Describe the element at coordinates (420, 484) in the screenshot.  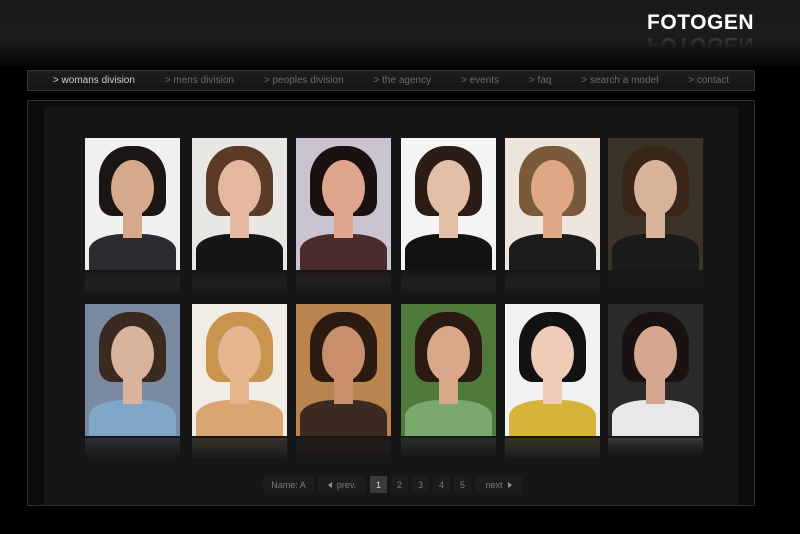
I see `page-3: 3` at that location.